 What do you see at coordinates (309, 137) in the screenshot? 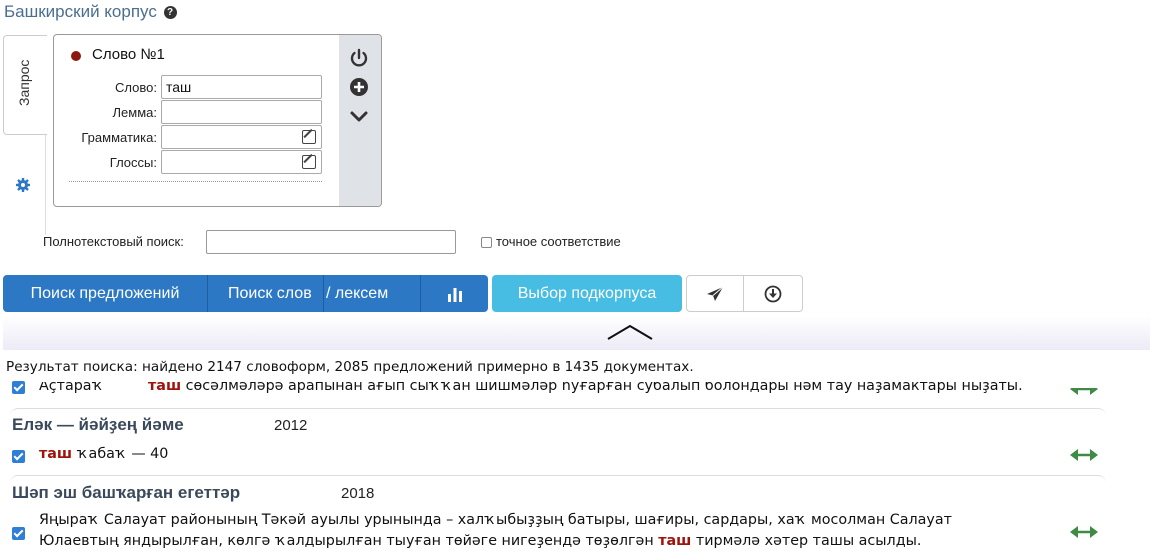
I see `edit-grammar-icon` at bounding box center [309, 137].